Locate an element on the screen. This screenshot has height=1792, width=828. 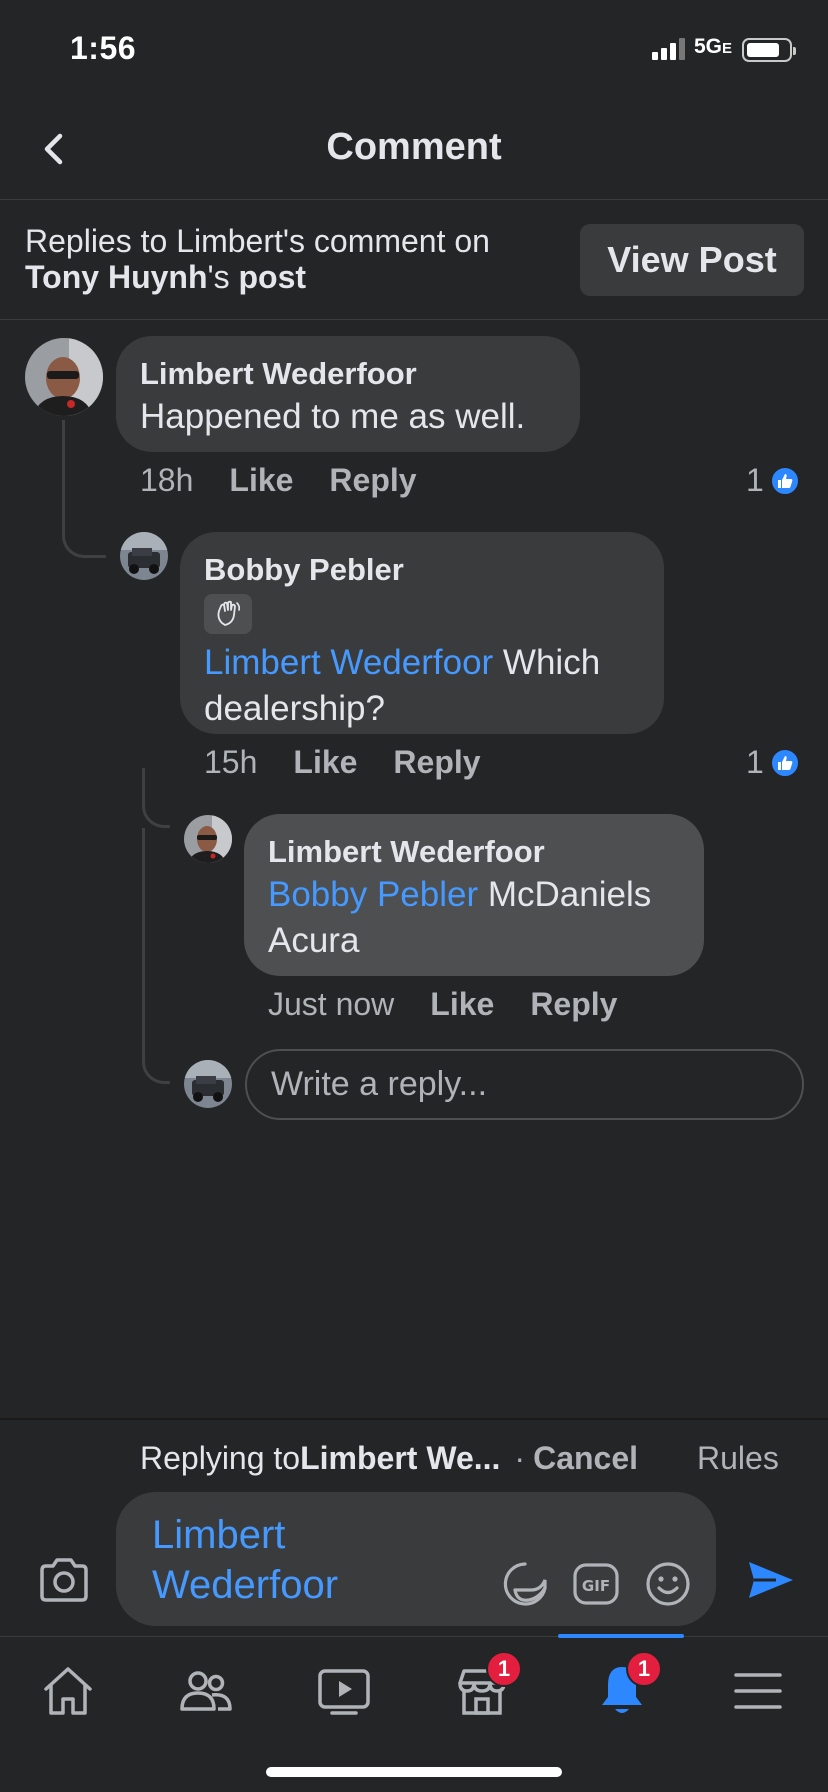
view-post-button: View Post is located at coordinates (692, 260).